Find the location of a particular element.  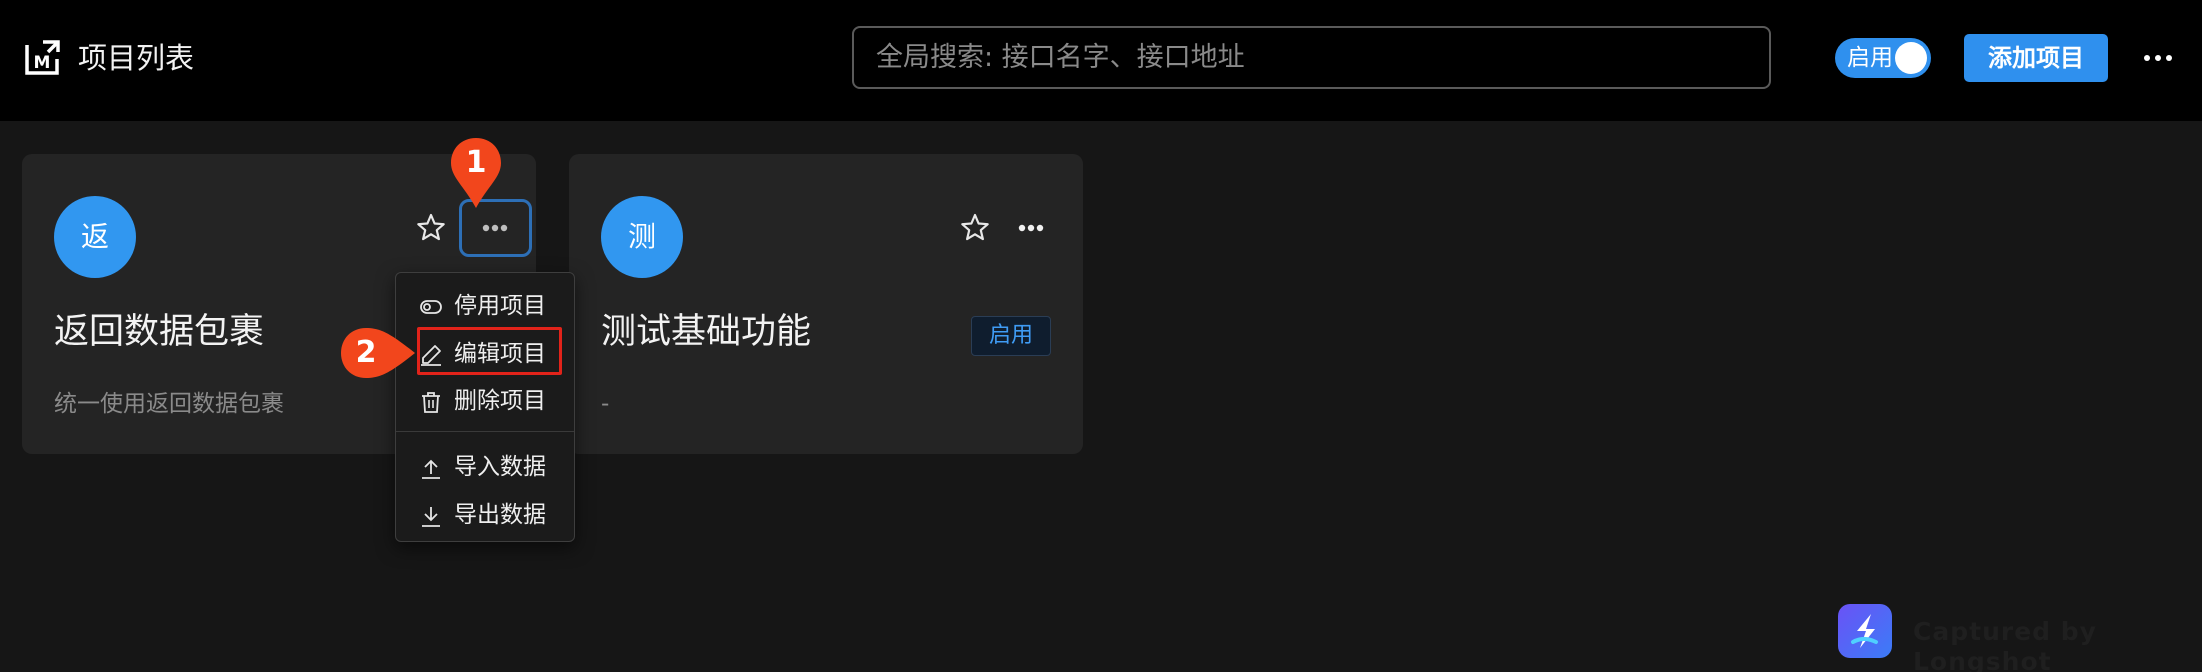

menu-item-disable-project: 停用项目 is located at coordinates (485, 306).